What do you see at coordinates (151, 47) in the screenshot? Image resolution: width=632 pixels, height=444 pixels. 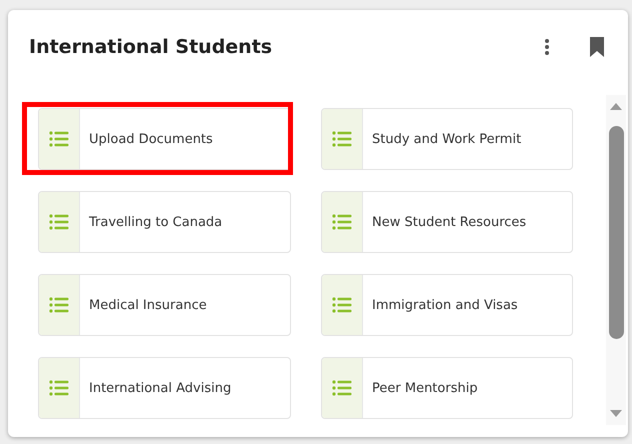 I see `card-title: International Students` at bounding box center [151, 47].